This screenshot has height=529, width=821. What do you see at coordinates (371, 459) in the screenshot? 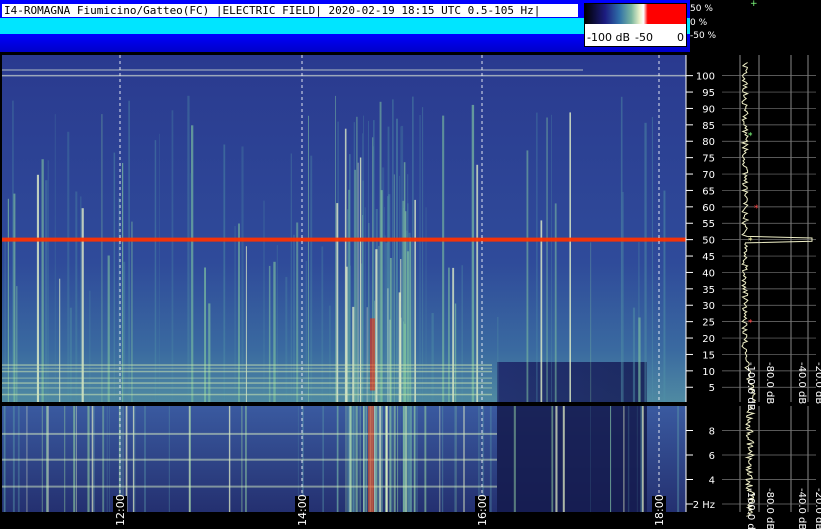
I see `zoom-burst` at bounding box center [371, 459].